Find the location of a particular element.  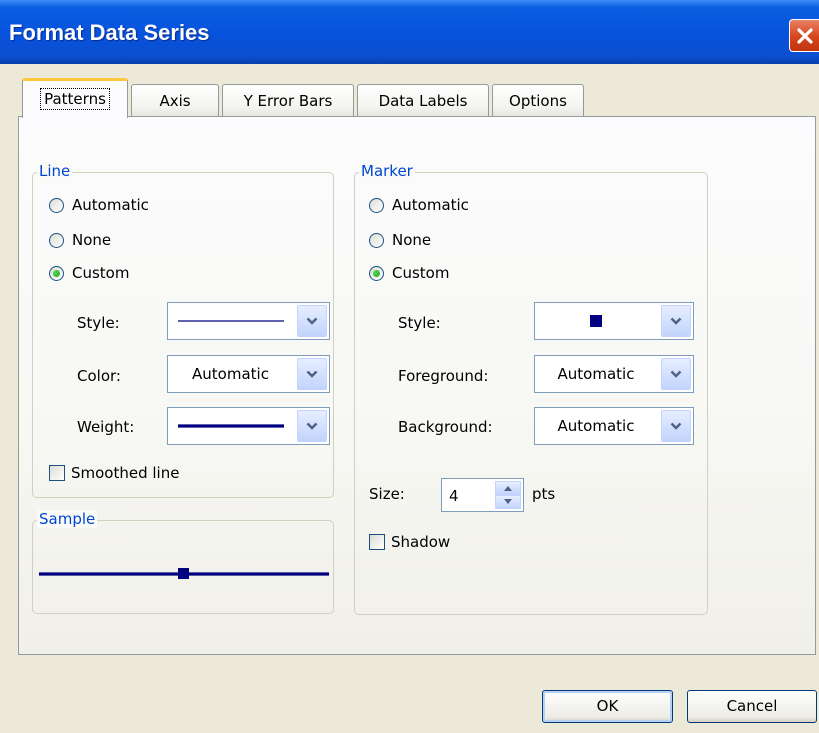

sample-preview is located at coordinates (184, 573).